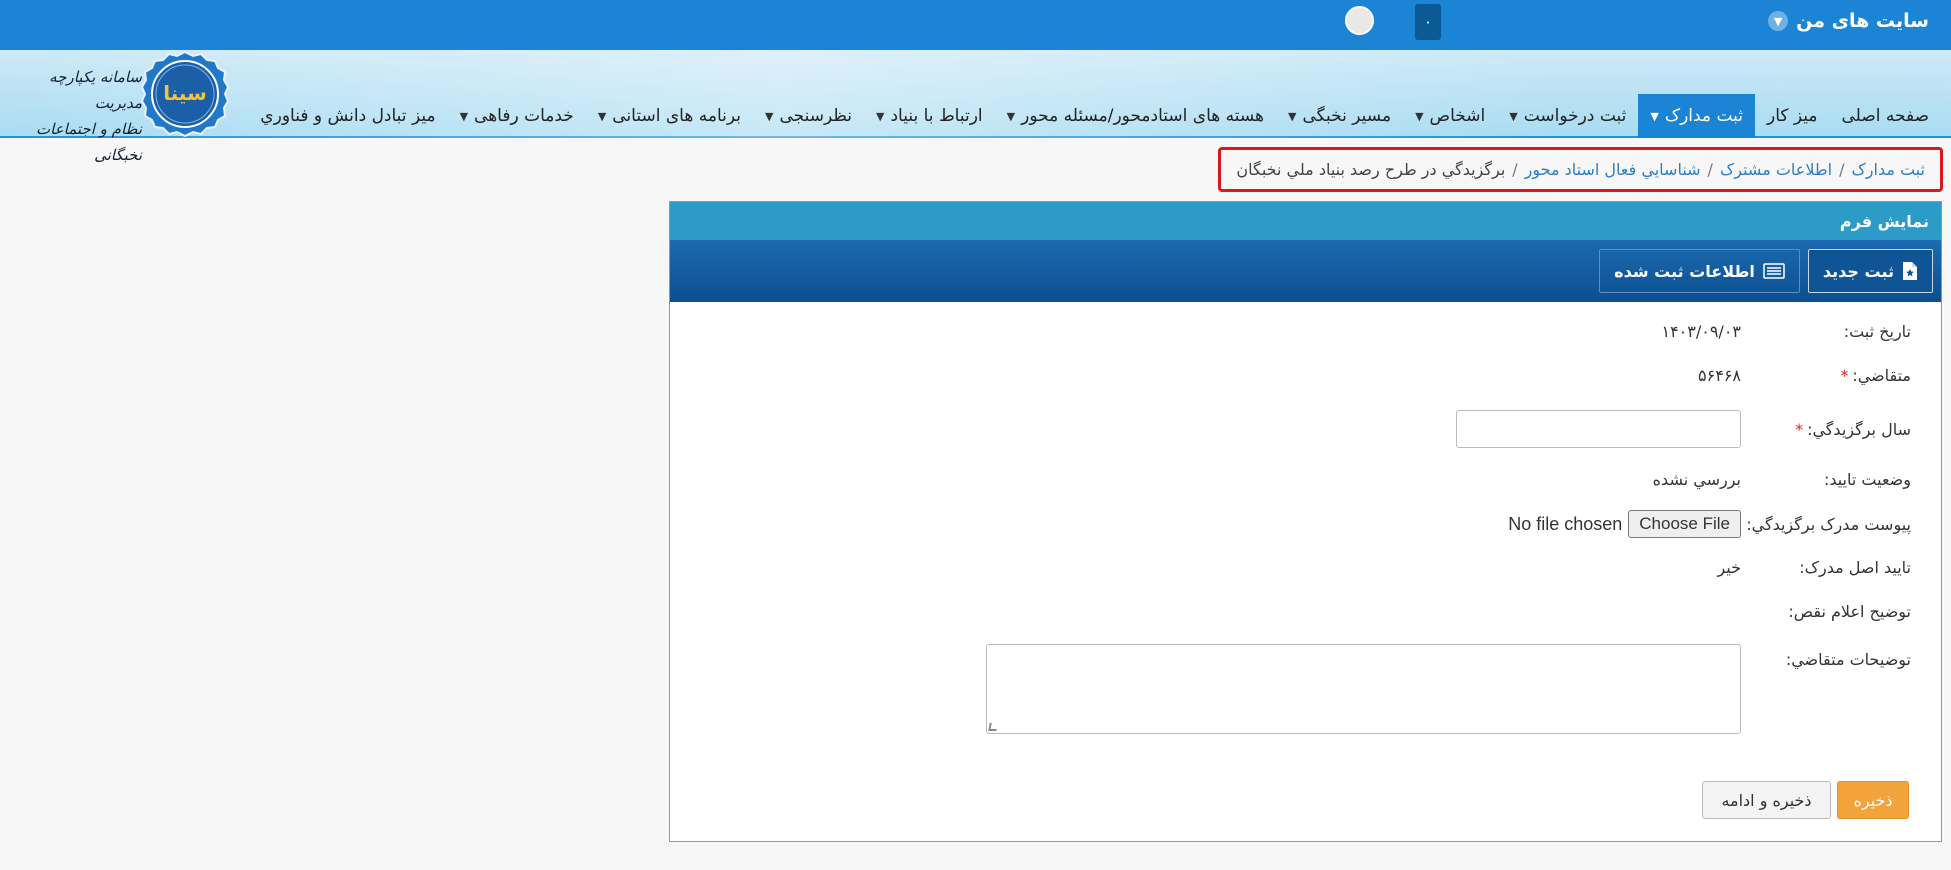 The image size is (1951, 870). I want to click on year-label: سال برگزيدگي:*, so click(1853, 429).